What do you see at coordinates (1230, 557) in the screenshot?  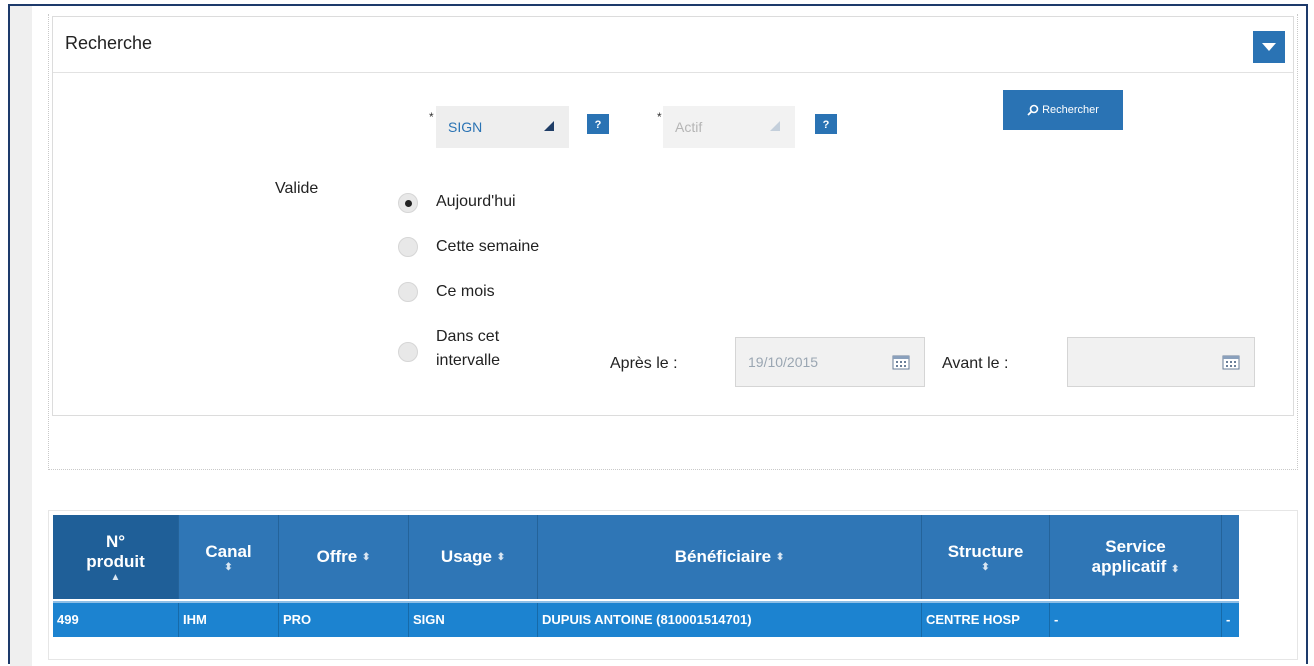 I see `column-header-extra` at bounding box center [1230, 557].